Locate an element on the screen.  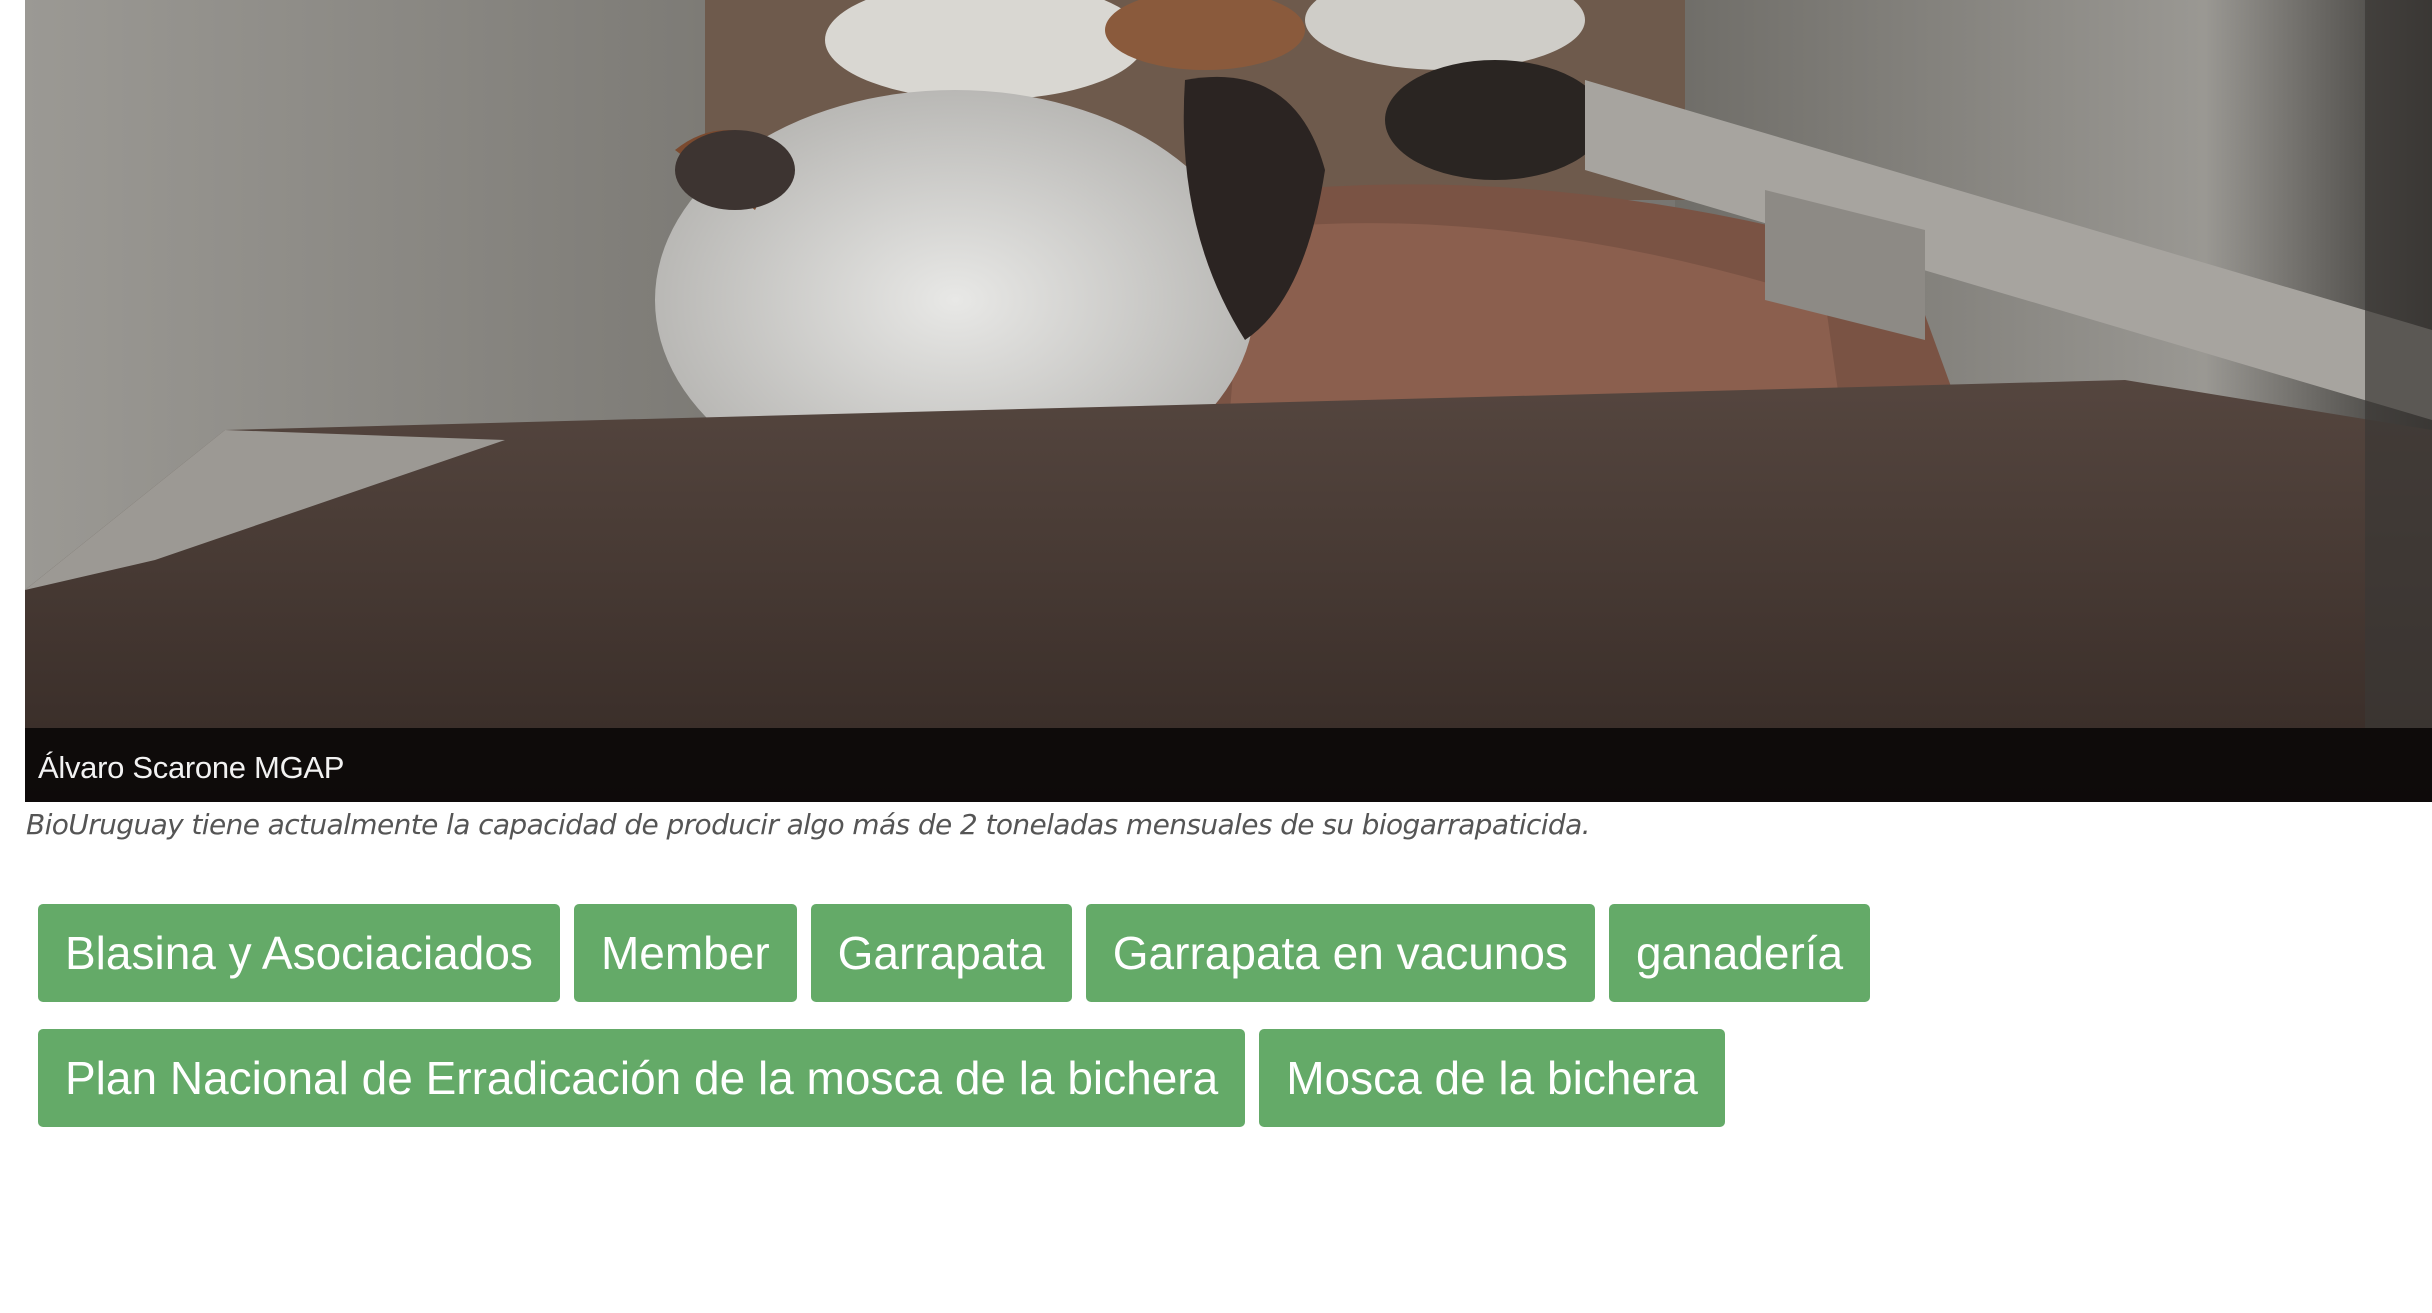
photo-credit-bar: Álvaro Scarone MGAP is located at coordinates (1228, 765).